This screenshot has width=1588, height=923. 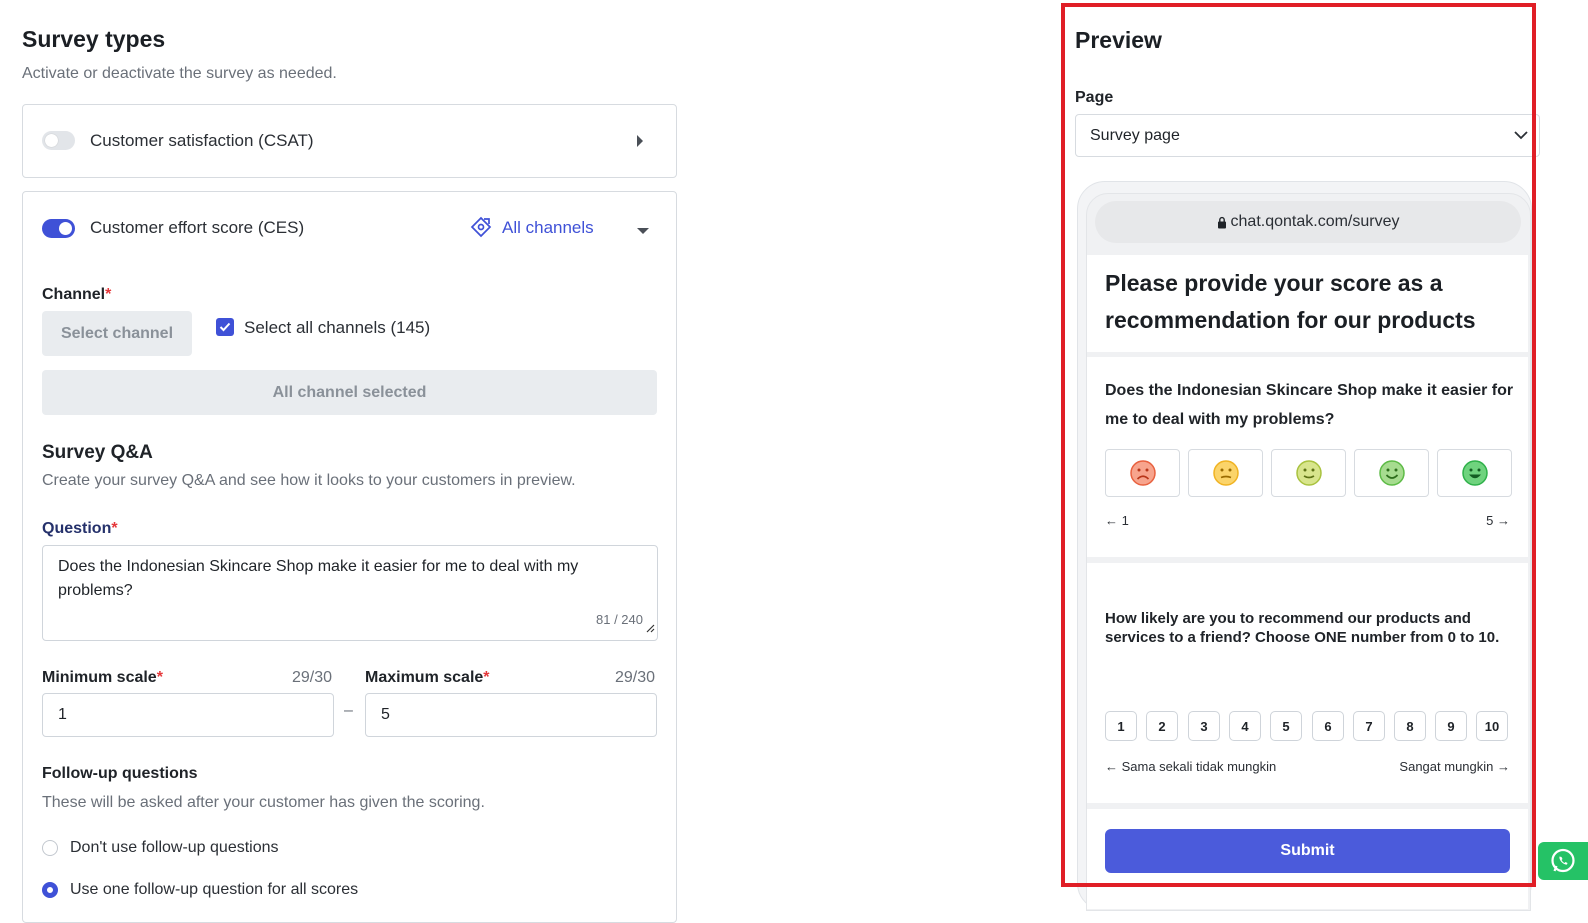 I want to click on resize-handle-icon, so click(x=650, y=629).